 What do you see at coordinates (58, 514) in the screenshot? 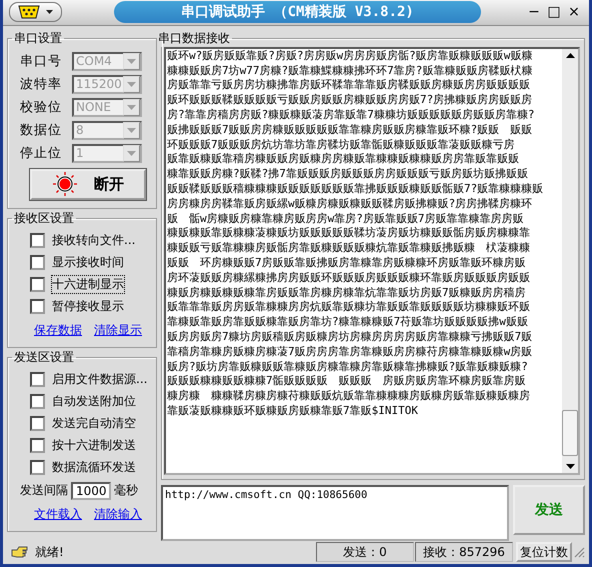
I see `link: 文件载入` at bounding box center [58, 514].